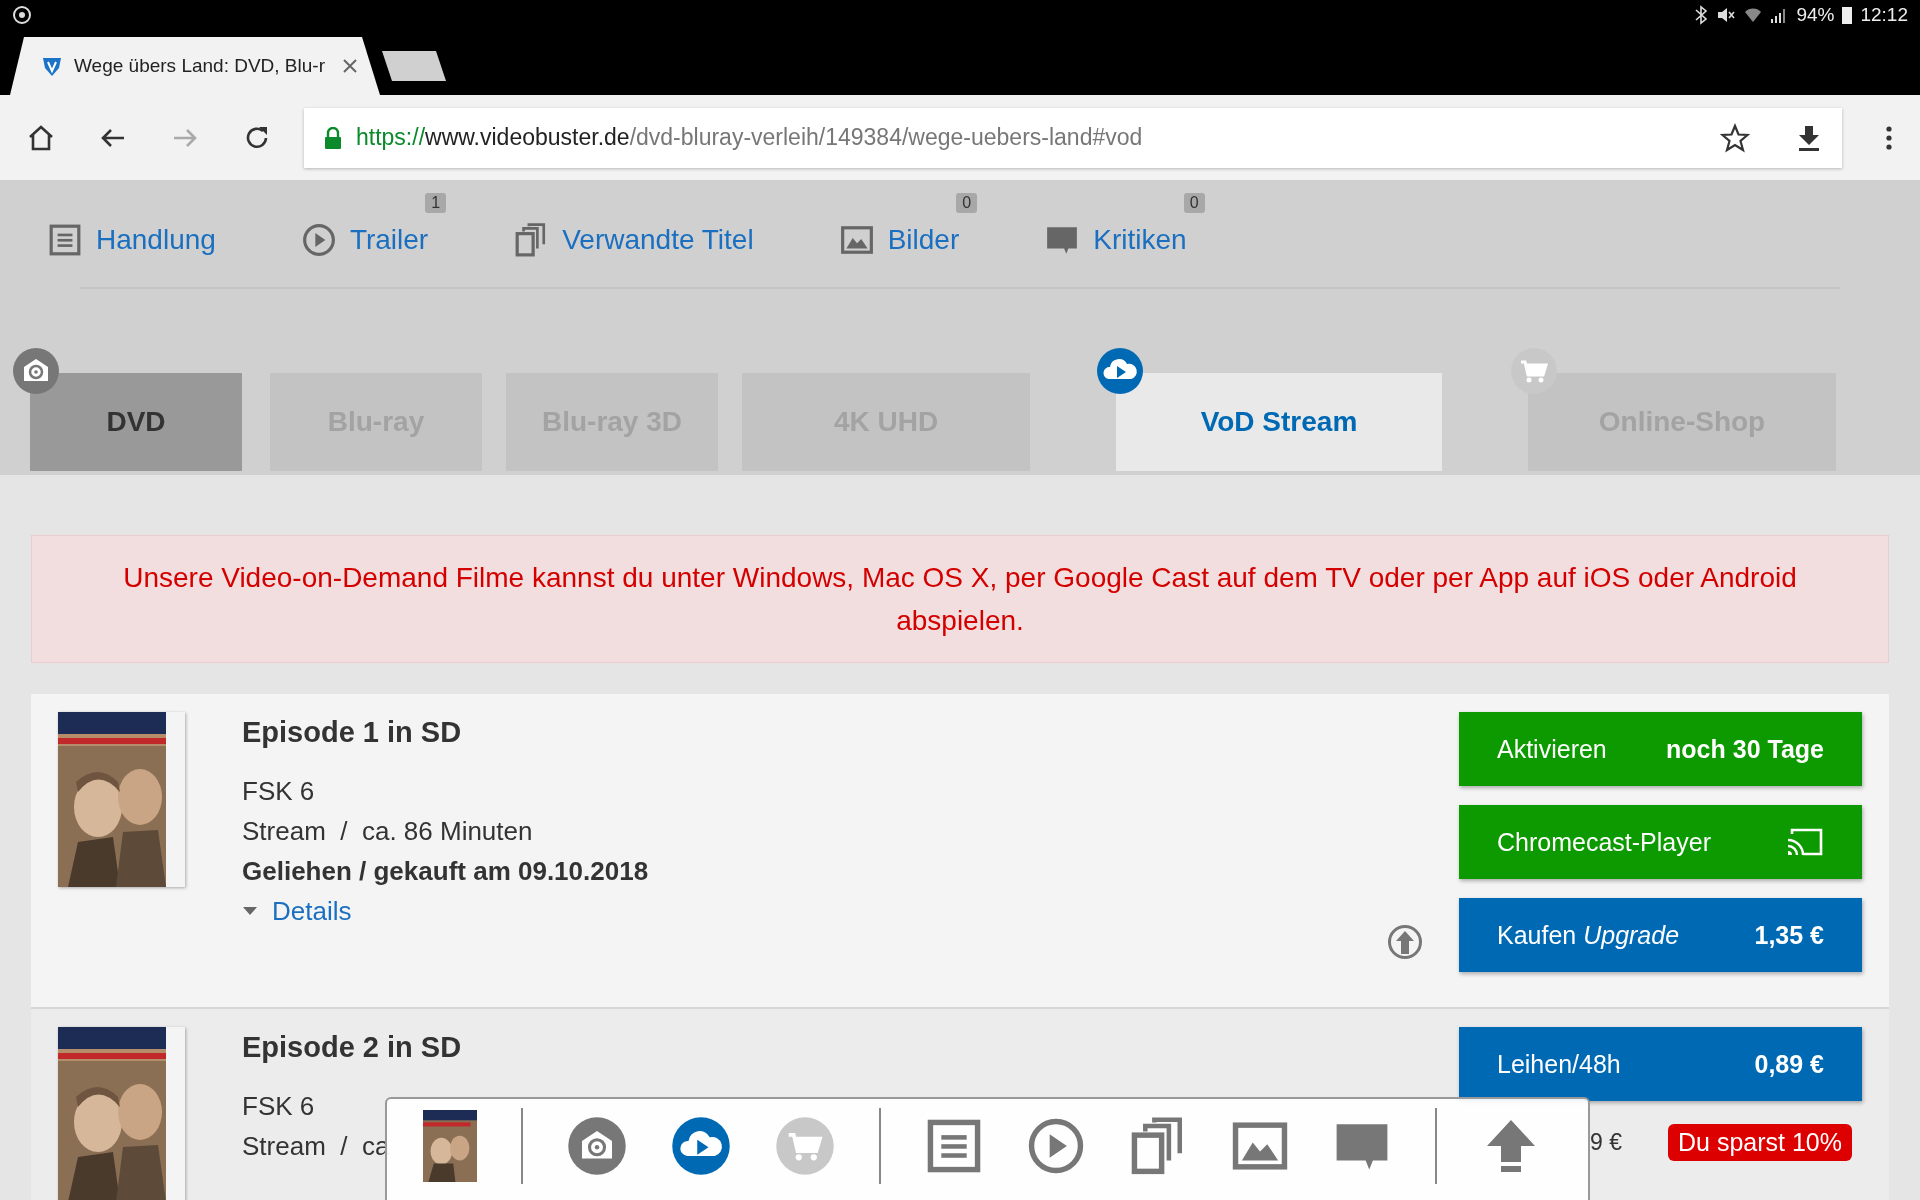  Describe the element at coordinates (1660, 749) in the screenshot. I see `activate-button: Aktivieren noch 30 Tage` at that location.